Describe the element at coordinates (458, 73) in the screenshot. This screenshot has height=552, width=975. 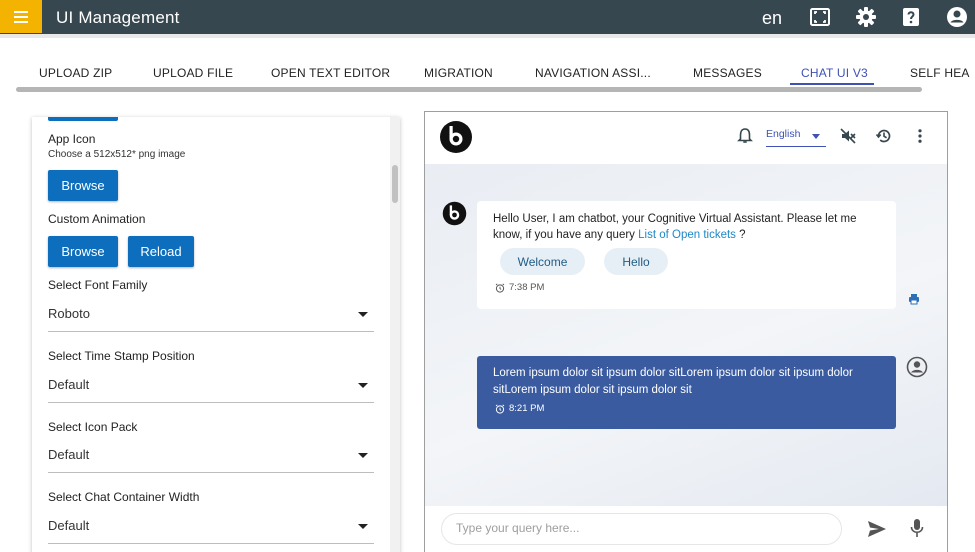
I see `tab-migration: MIGRATION` at that location.